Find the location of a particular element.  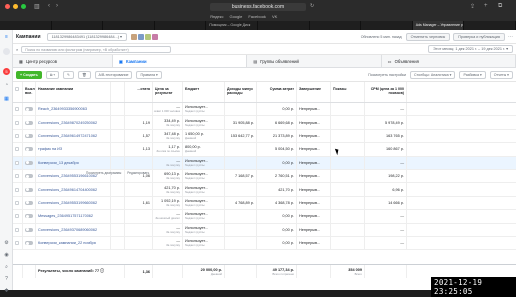

browser-tab: Помощник – Google Диск is located at coordinates (232, 25).